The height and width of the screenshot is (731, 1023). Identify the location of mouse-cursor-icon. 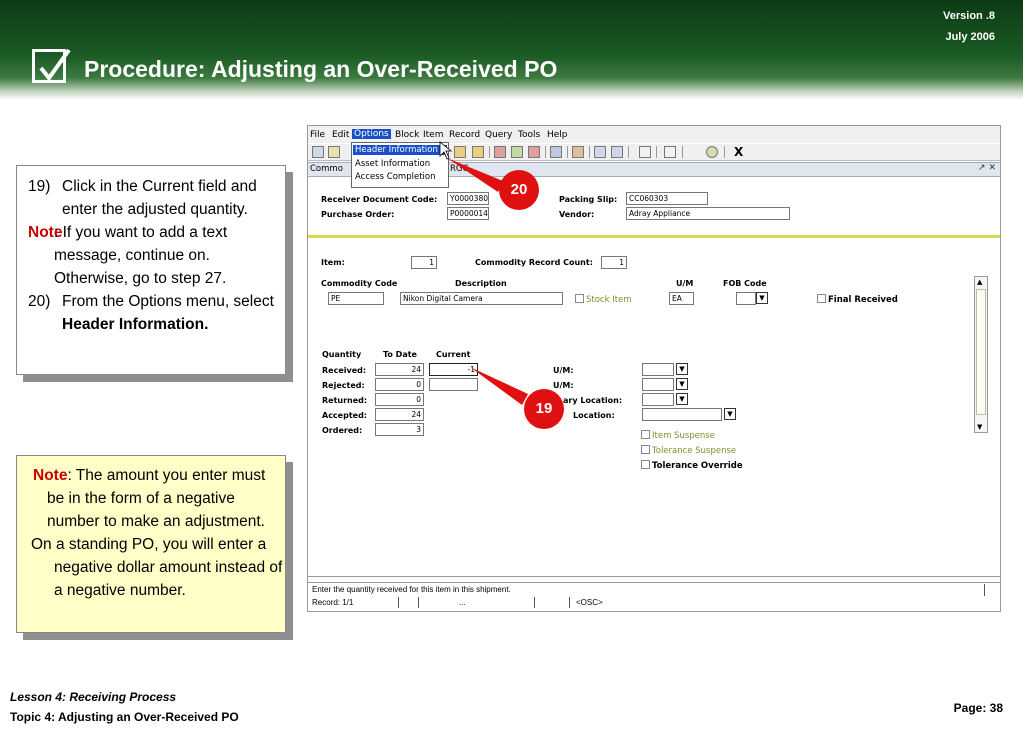
(446, 150).